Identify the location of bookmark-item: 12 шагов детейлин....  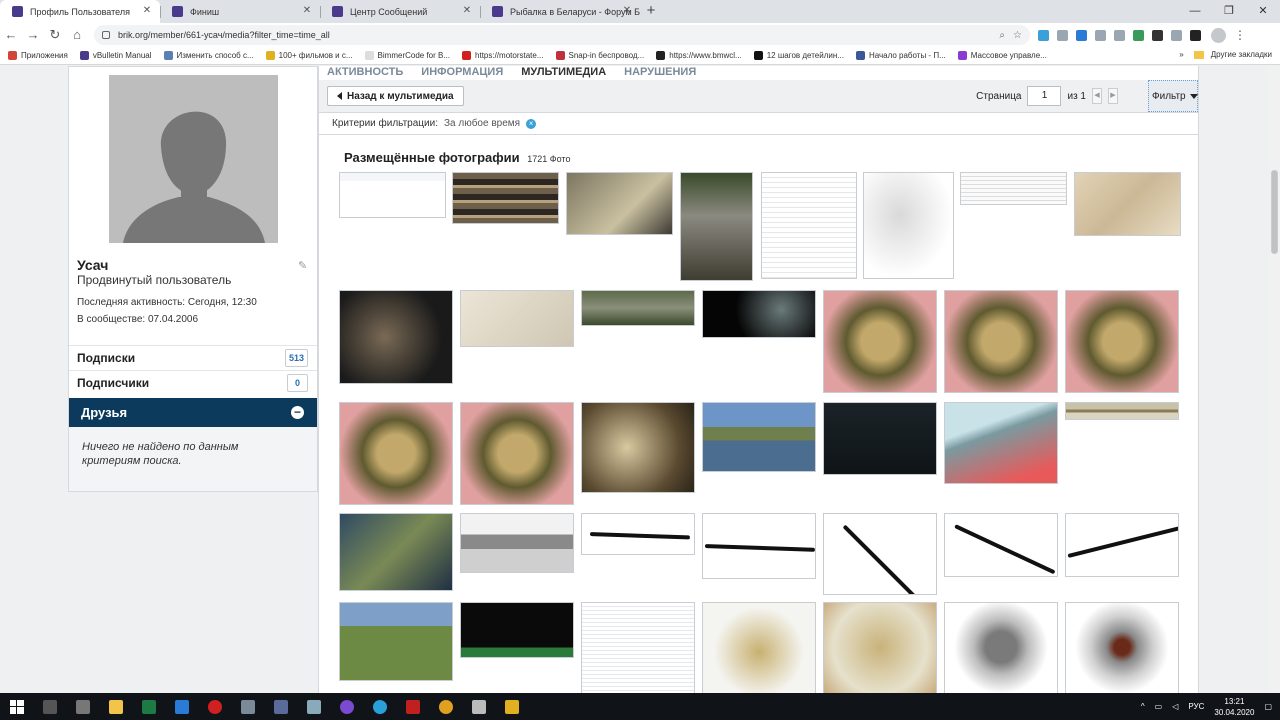
(798, 55).